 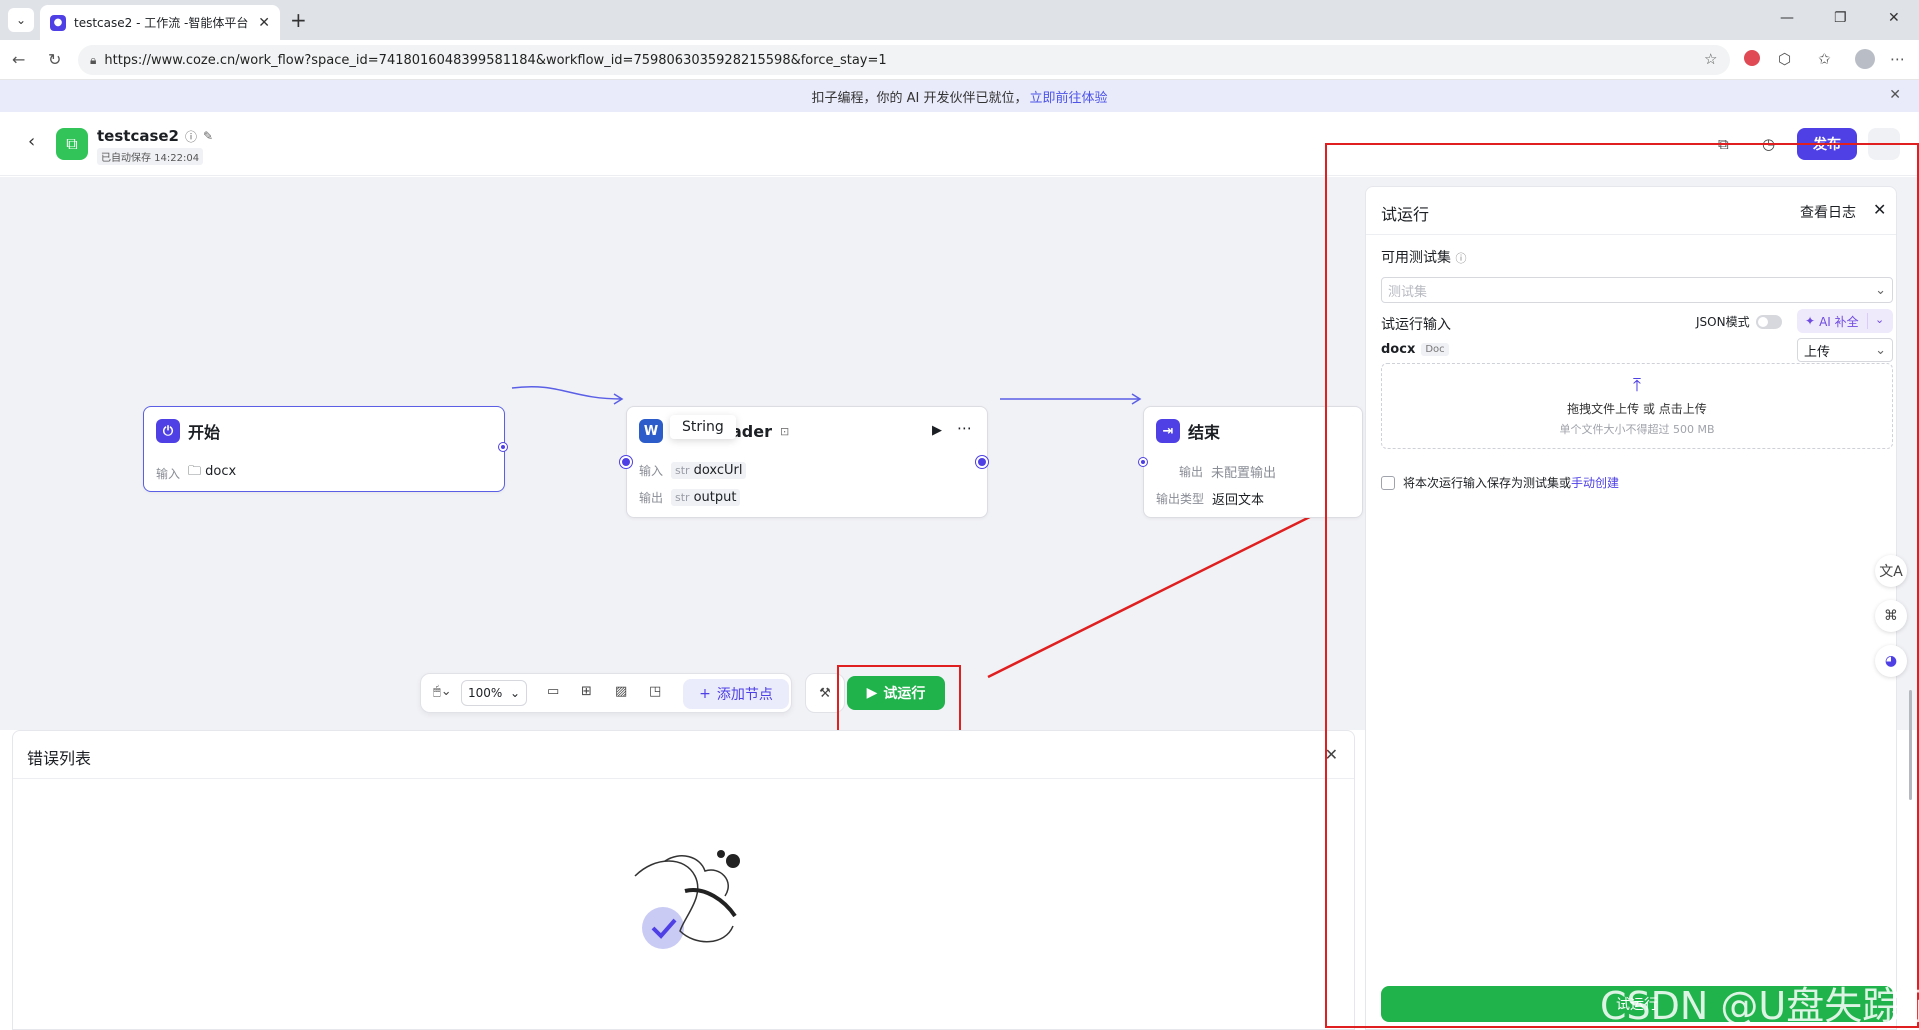 I want to click on node-info-icon: ⊡, so click(x=784, y=431).